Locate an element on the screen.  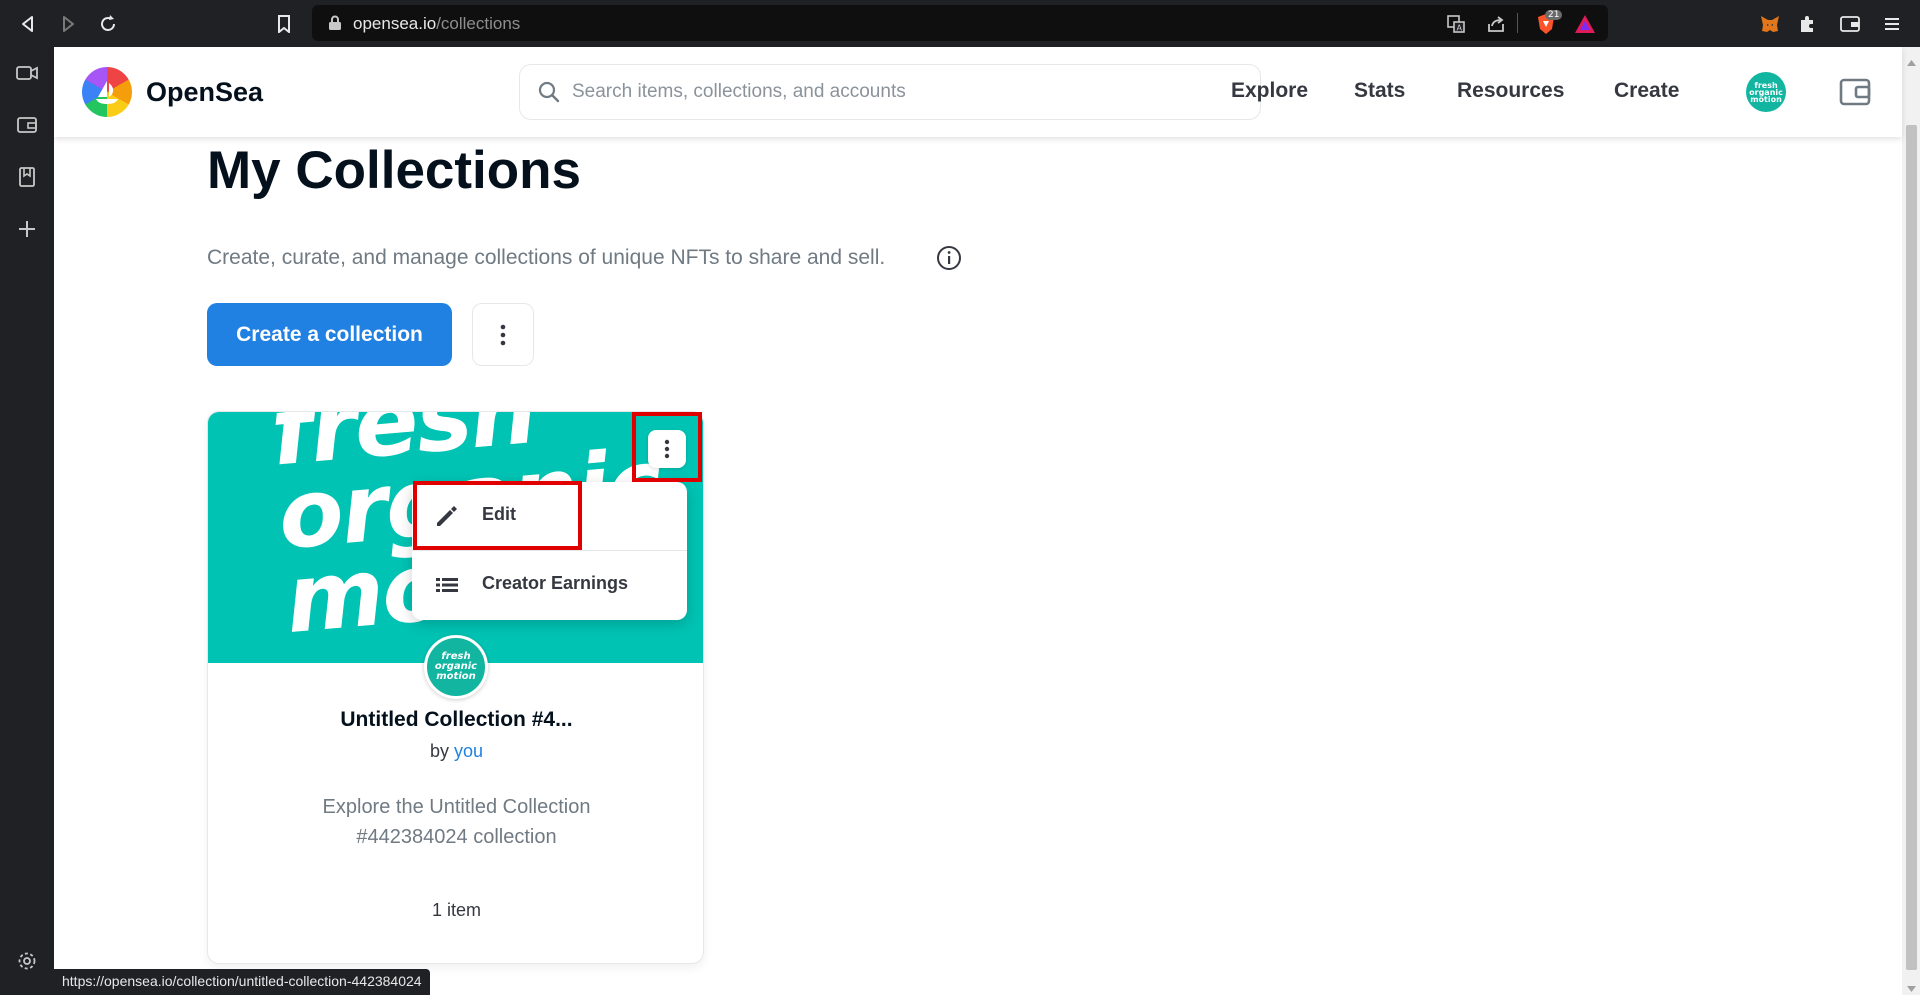
owner-prefix: by is located at coordinates (439, 751).